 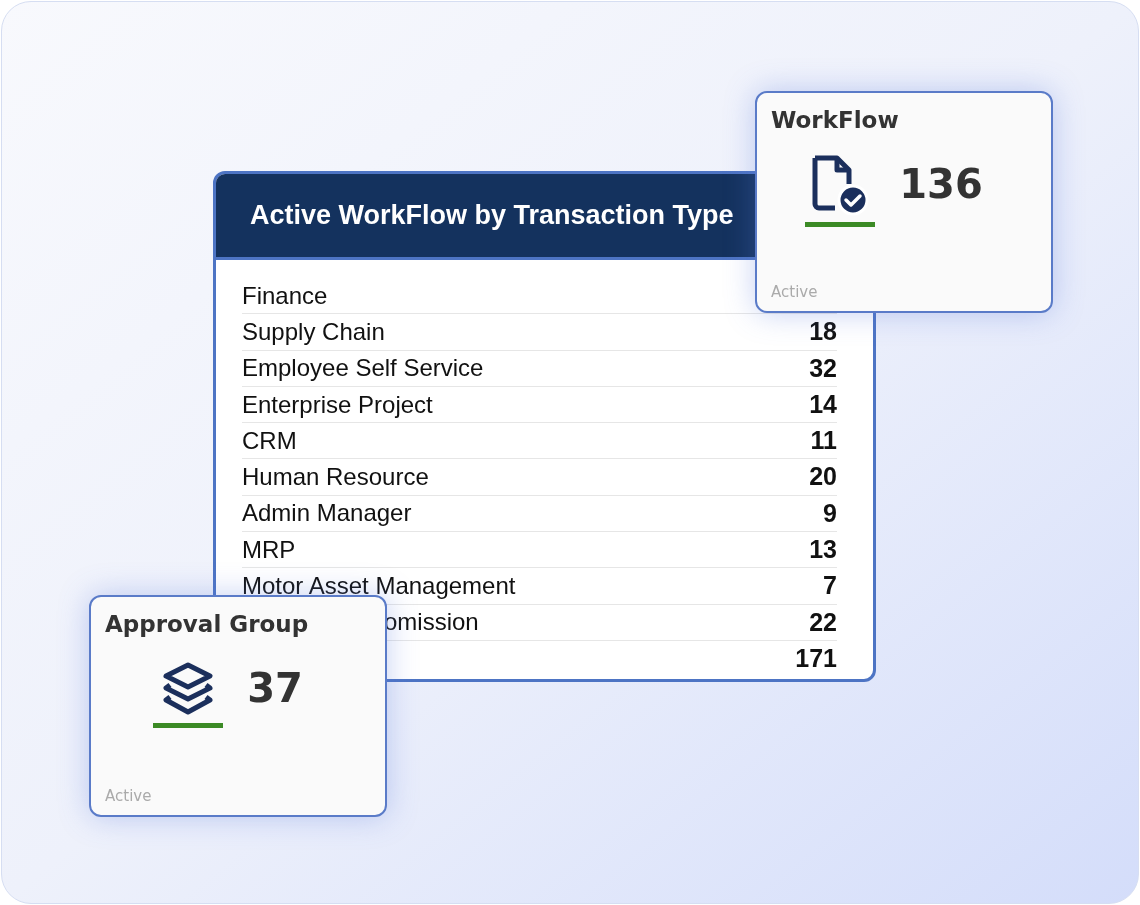 What do you see at coordinates (830, 586) in the screenshot?
I see `row-value: 7` at bounding box center [830, 586].